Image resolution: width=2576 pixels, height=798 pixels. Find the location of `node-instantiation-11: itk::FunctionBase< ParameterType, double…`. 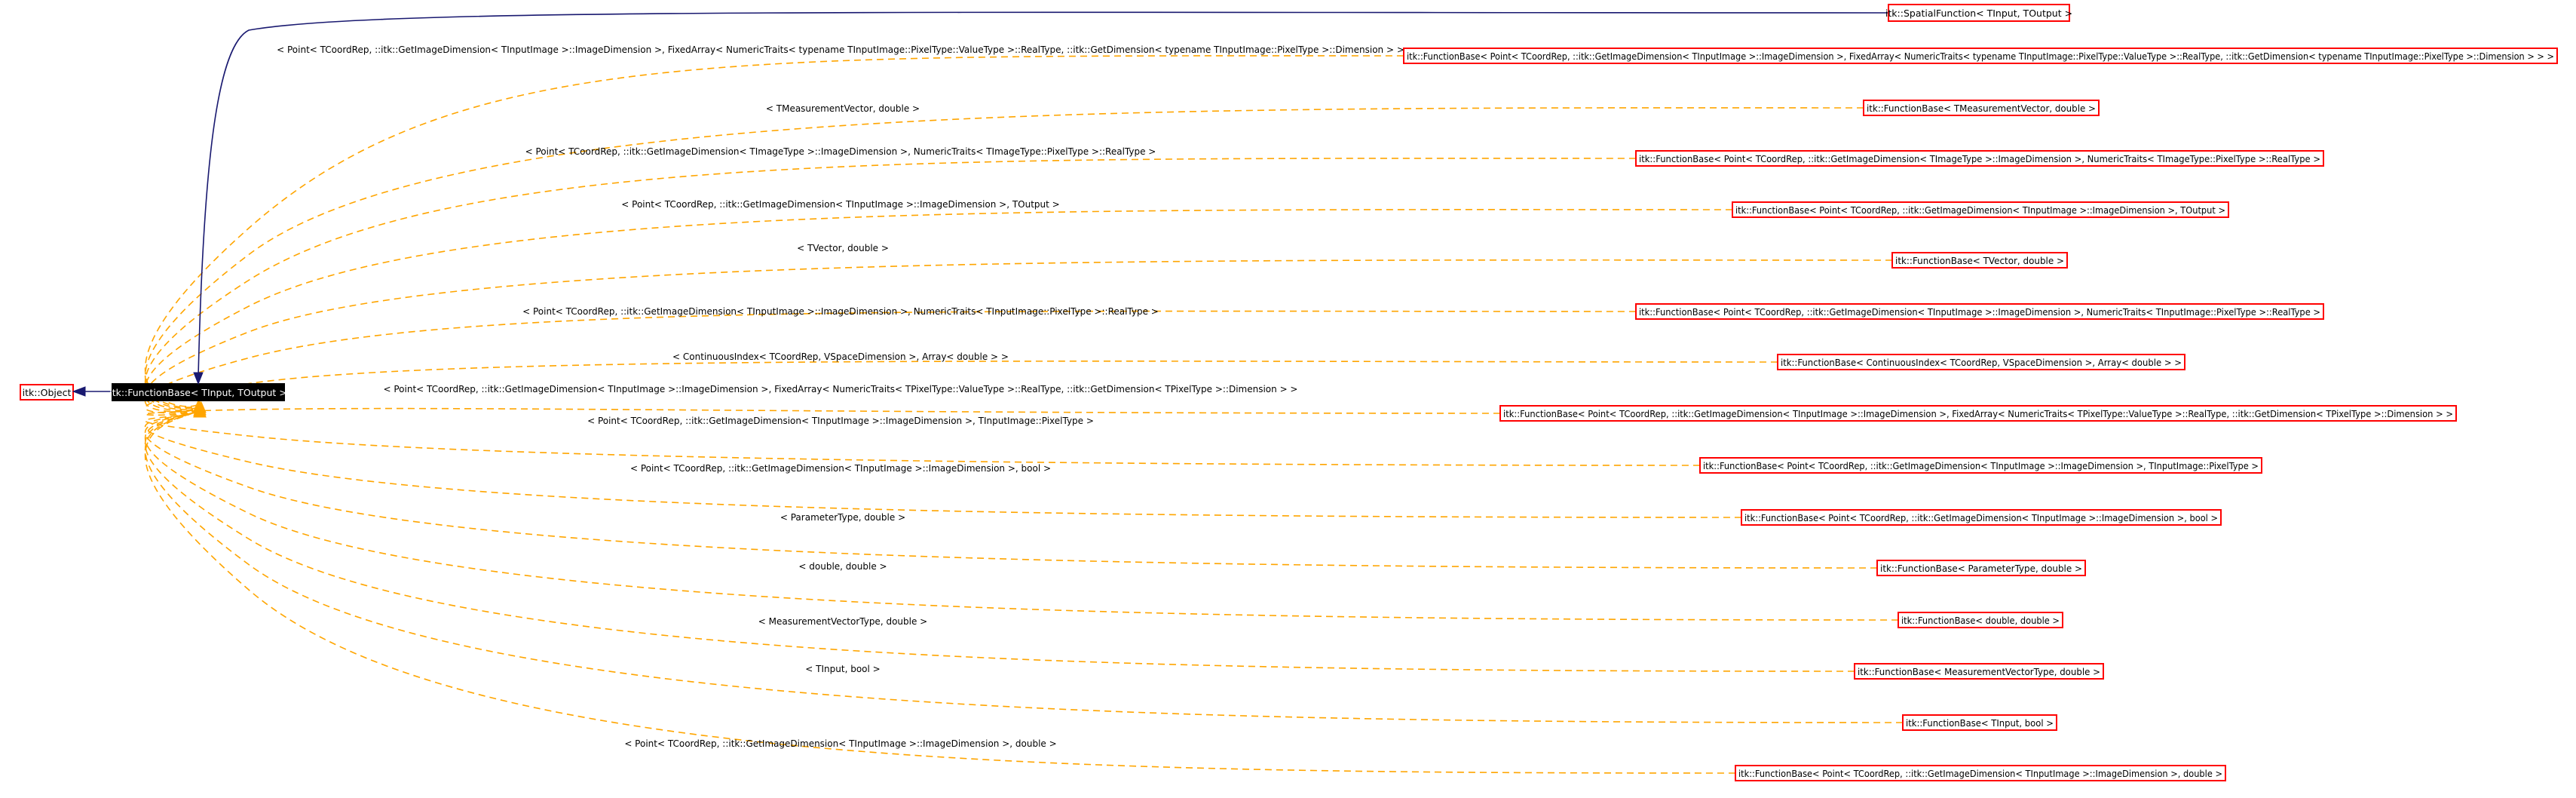

node-instantiation-11: itk::FunctionBase< ParameterType, double… is located at coordinates (1981, 568).